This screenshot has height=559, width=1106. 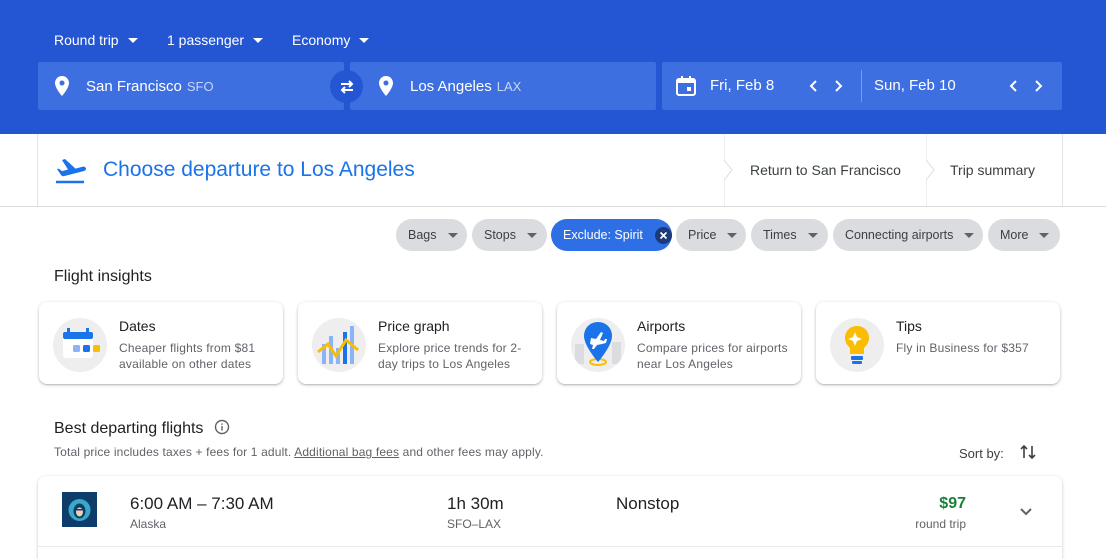 I want to click on insight-title: Tips, so click(x=909, y=326).